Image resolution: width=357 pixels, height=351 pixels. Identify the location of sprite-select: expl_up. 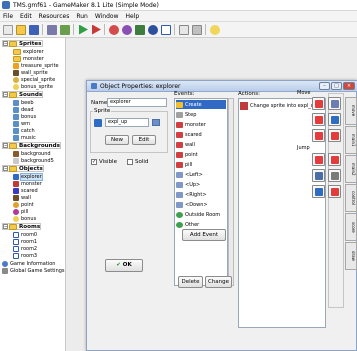
(127, 122).